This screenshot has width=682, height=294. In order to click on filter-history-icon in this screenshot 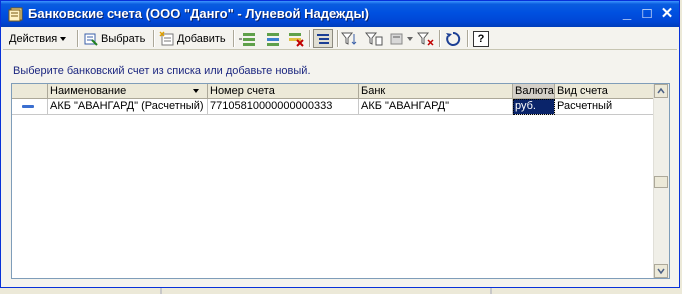, I will do `click(397, 39)`.